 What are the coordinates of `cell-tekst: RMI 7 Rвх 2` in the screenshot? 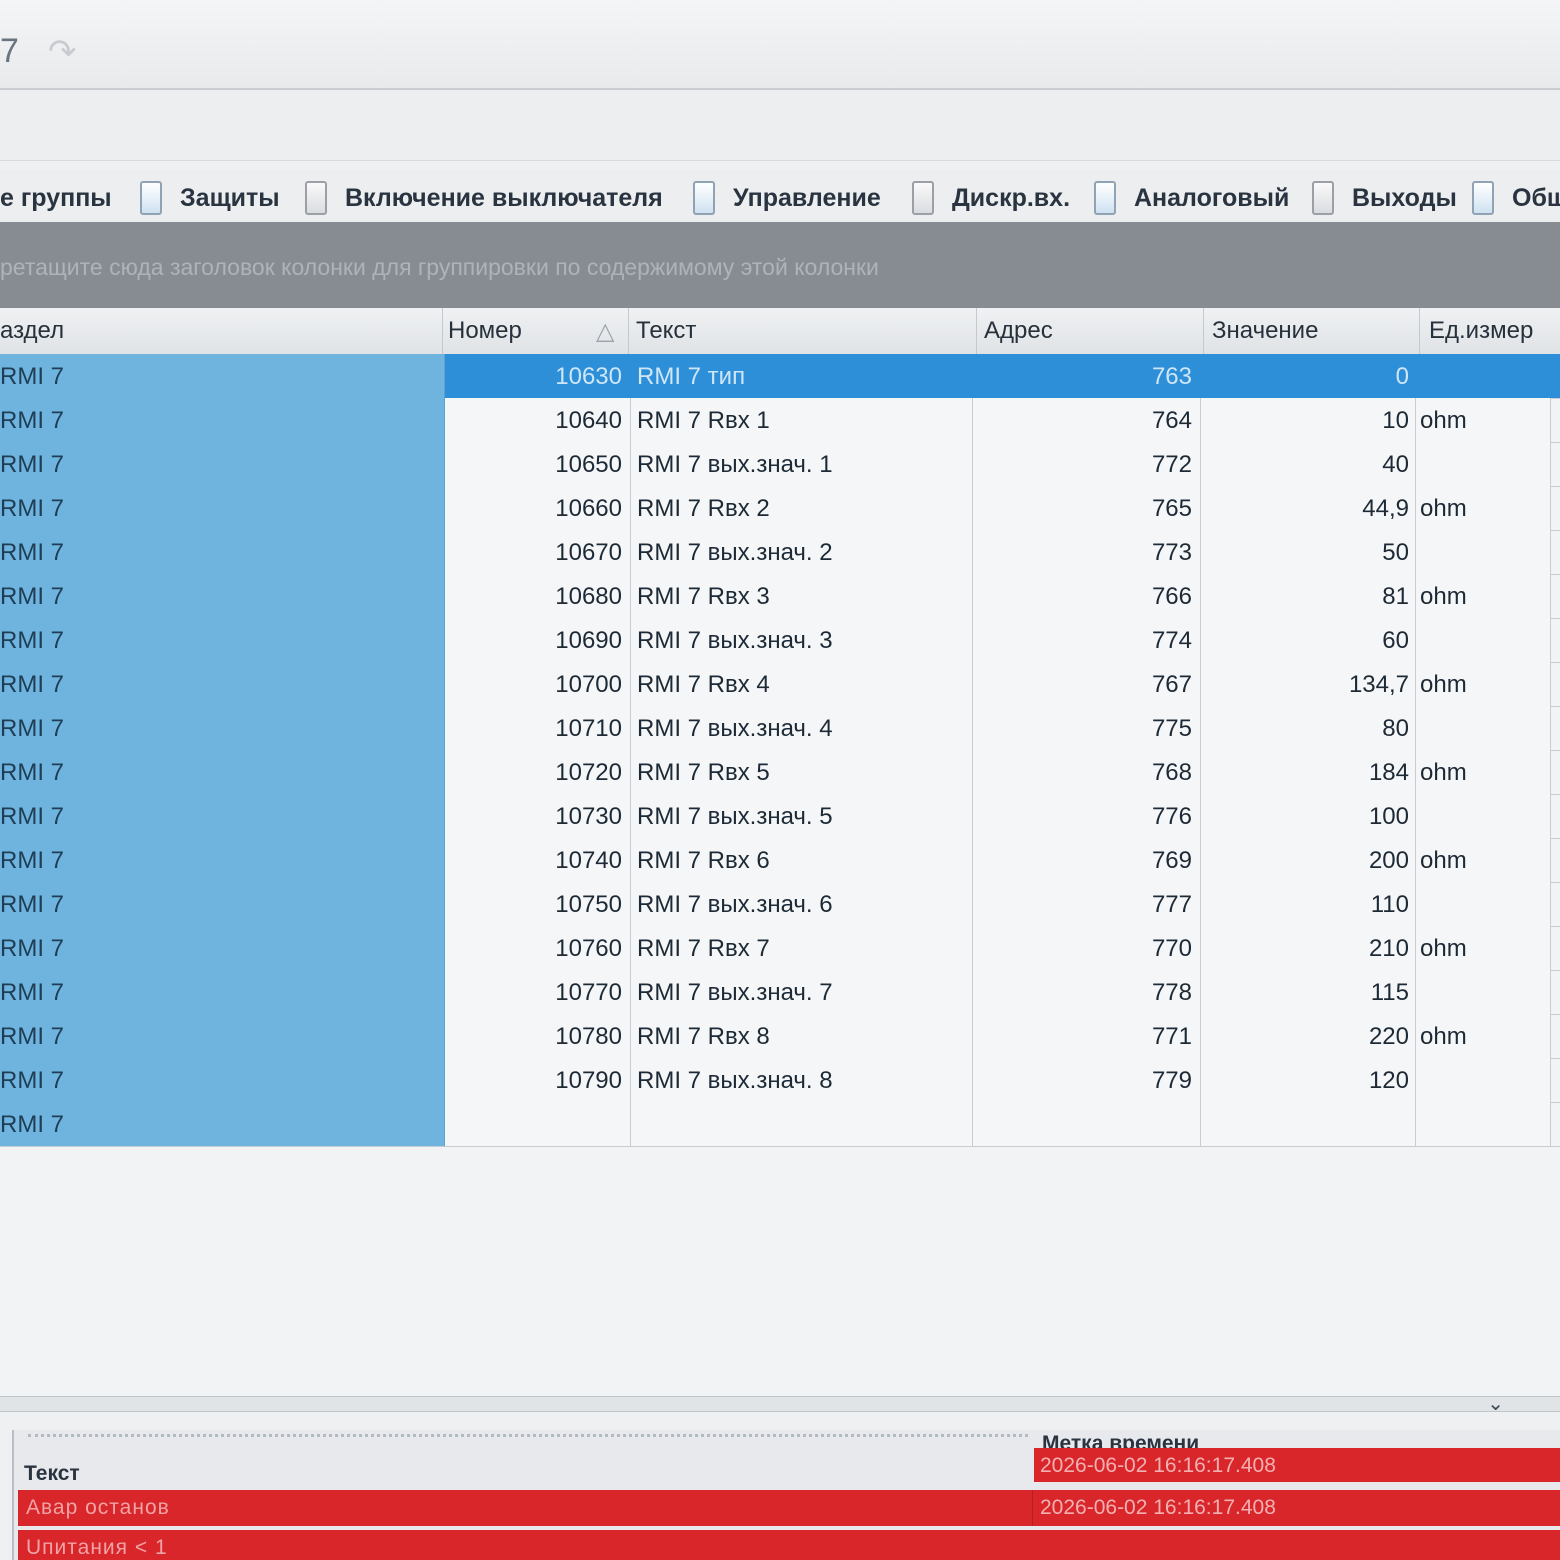 It's located at (802, 508).